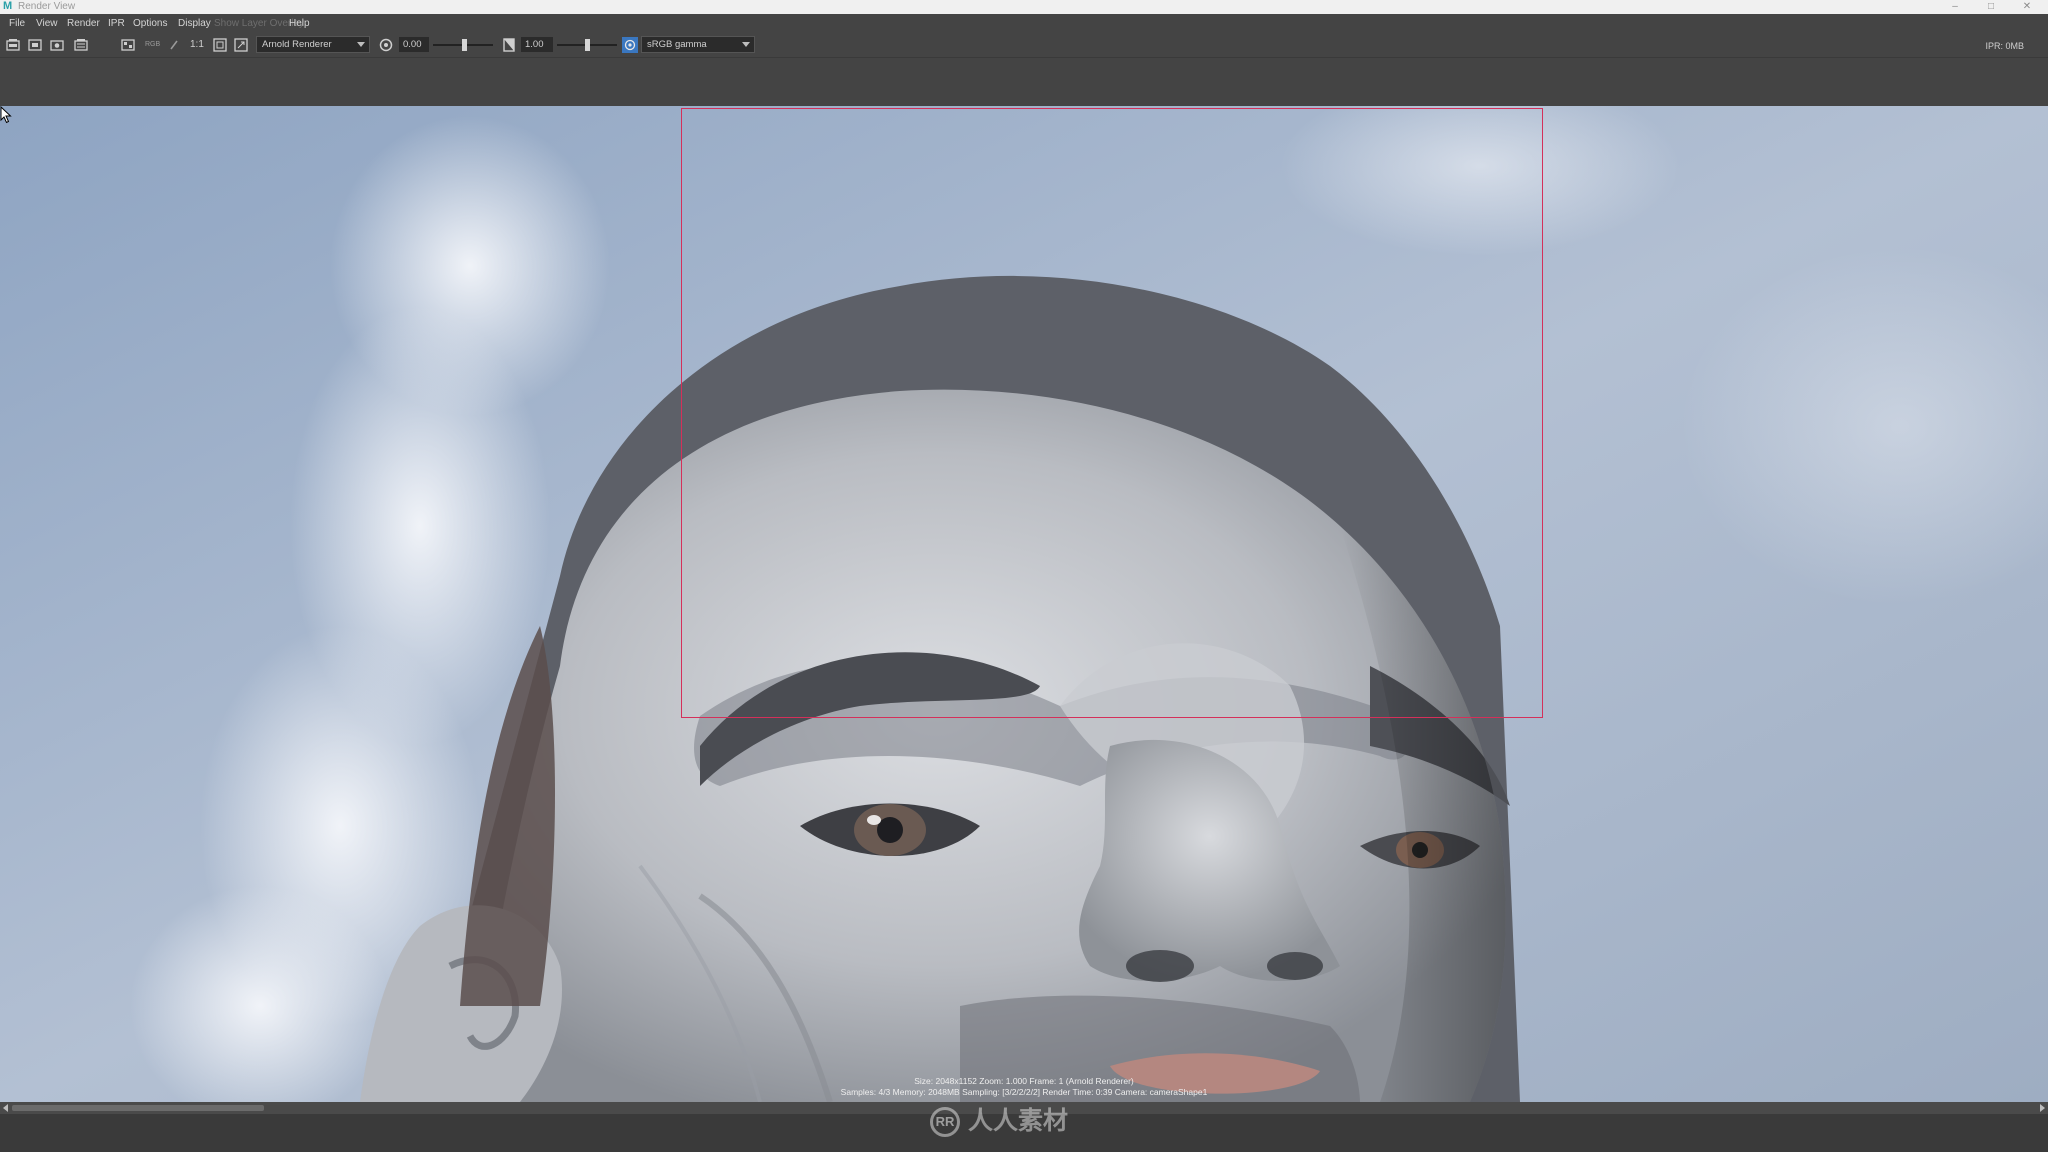  I want to click on refresh-icon, so click(174, 45).